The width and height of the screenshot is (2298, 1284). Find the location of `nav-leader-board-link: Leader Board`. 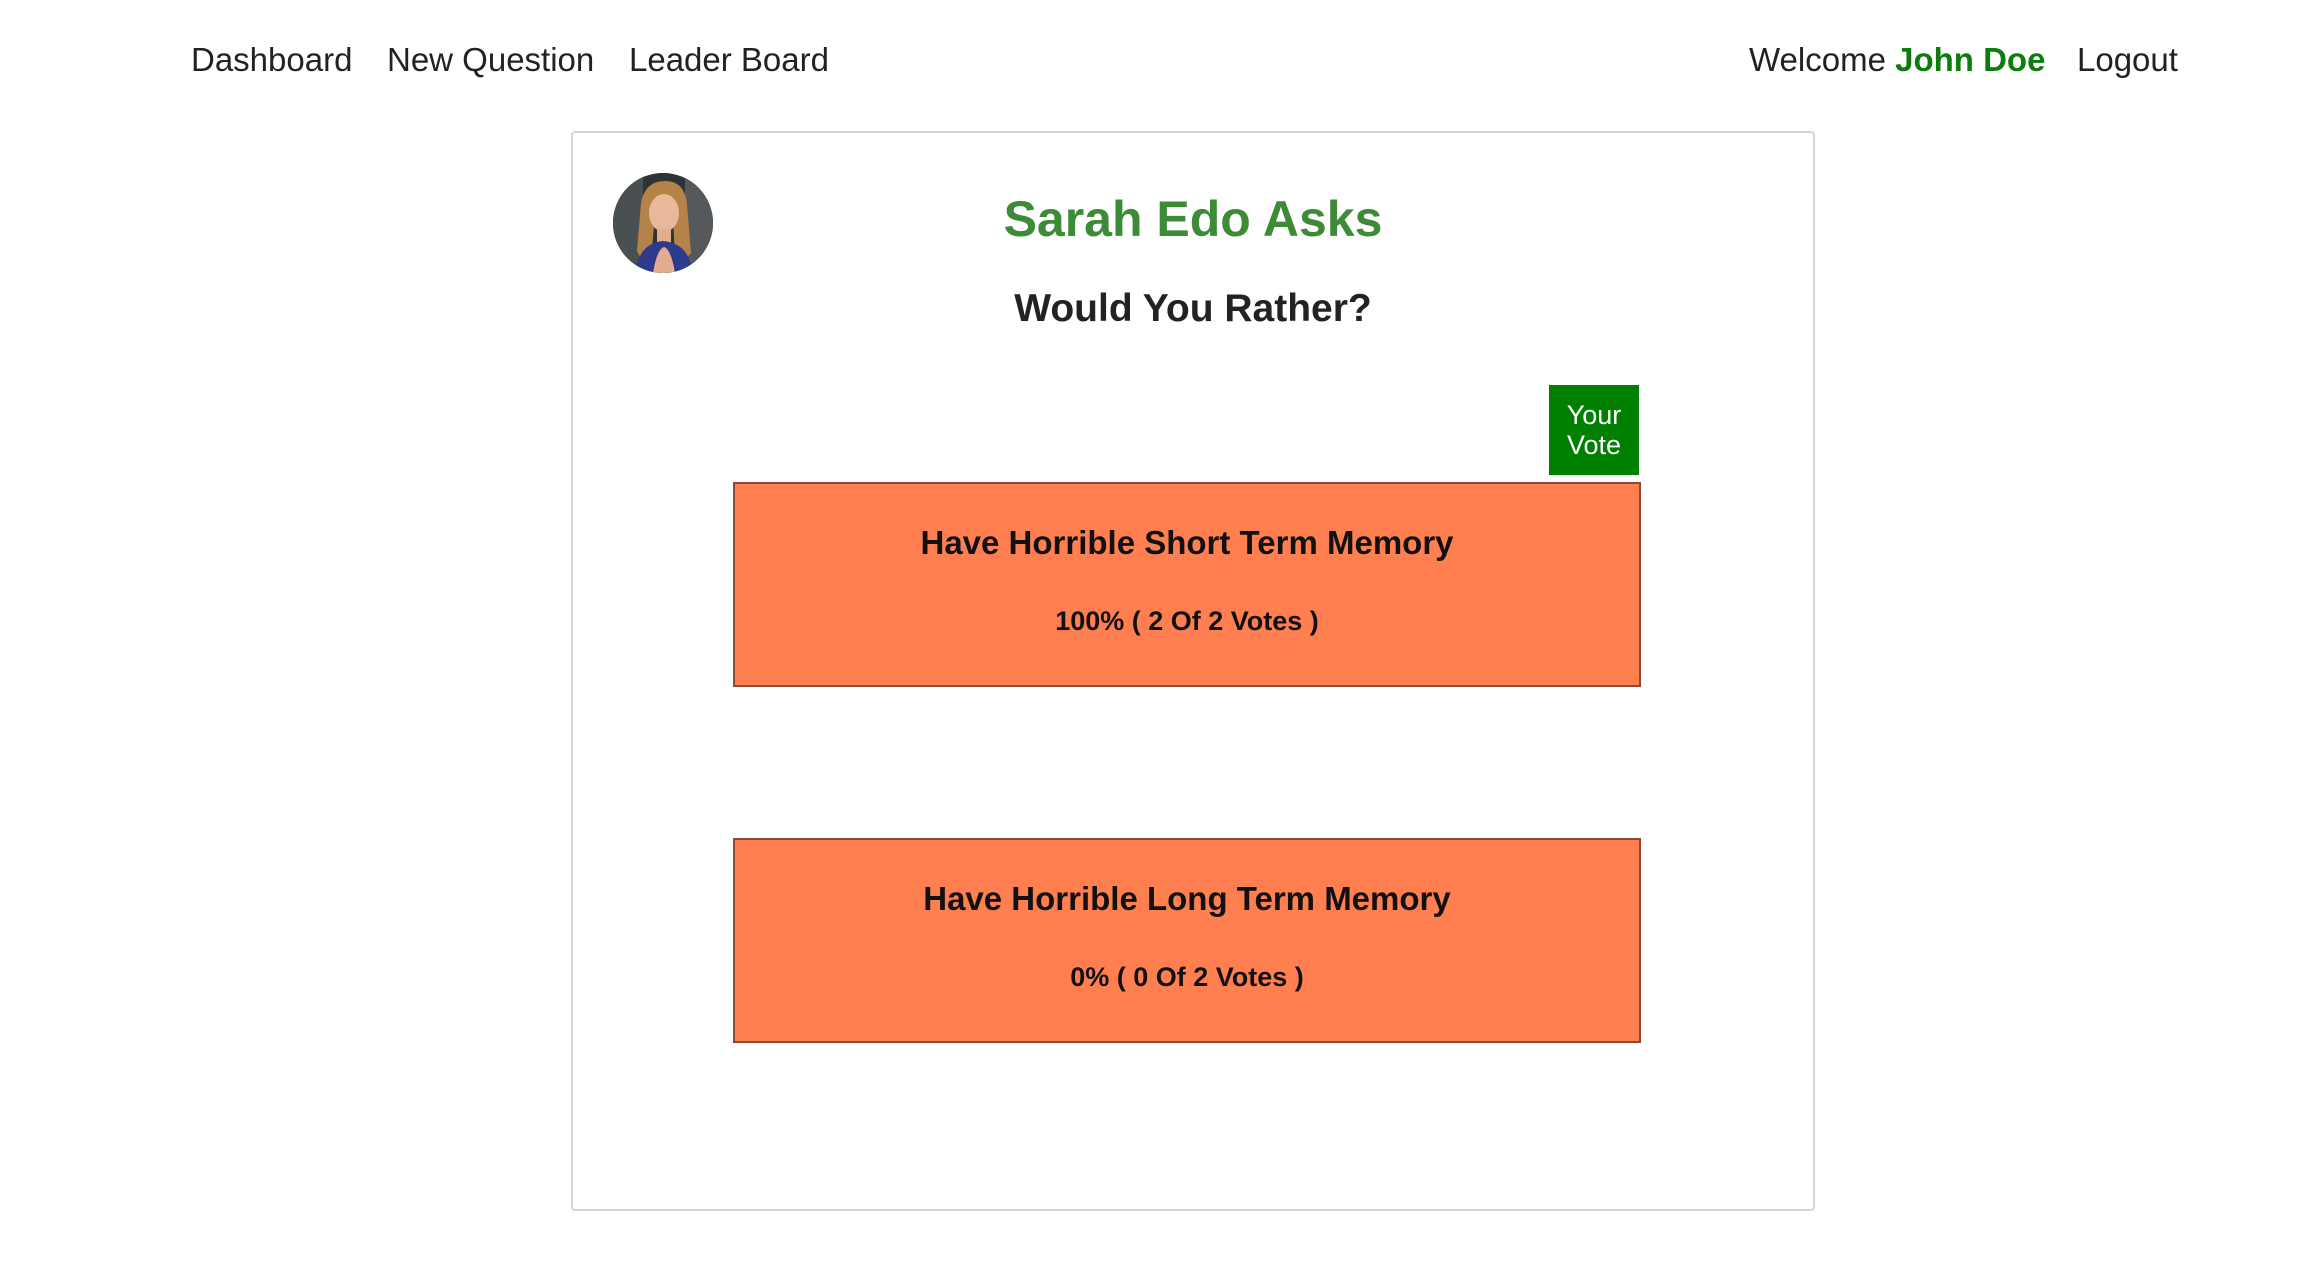

nav-leader-board-link: Leader Board is located at coordinates (729, 60).